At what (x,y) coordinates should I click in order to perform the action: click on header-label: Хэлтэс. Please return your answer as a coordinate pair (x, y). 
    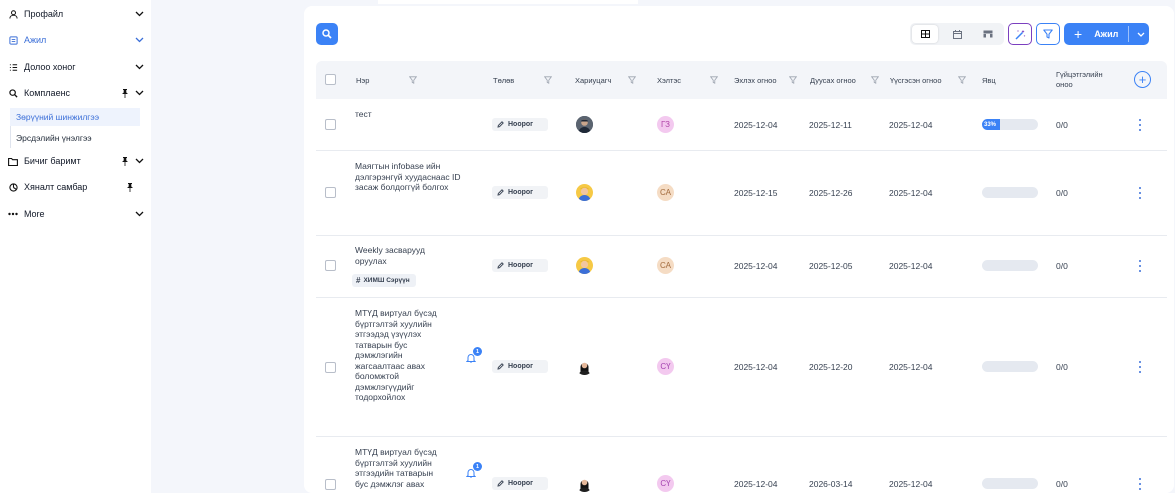
    Looking at the image, I should click on (669, 80).